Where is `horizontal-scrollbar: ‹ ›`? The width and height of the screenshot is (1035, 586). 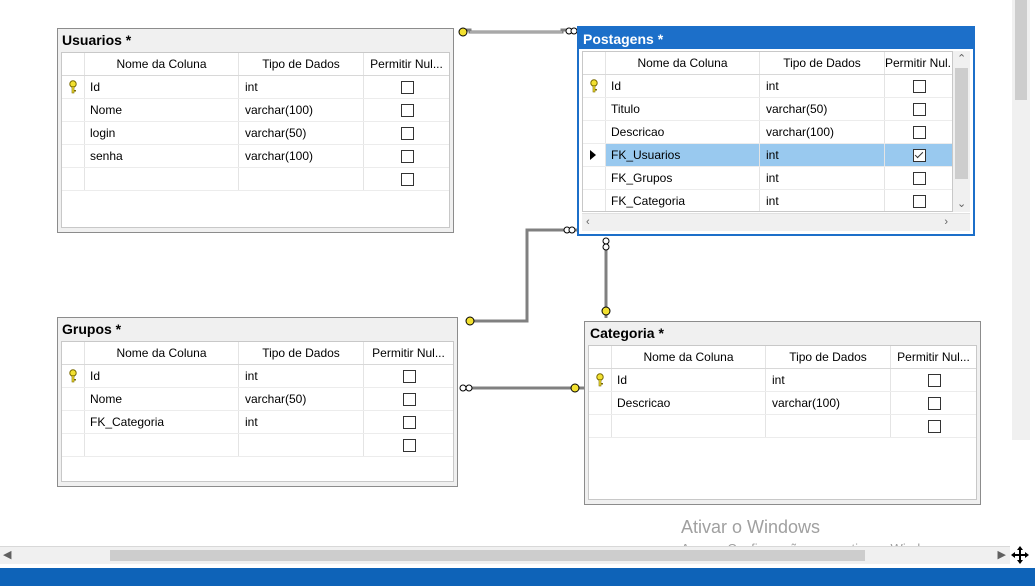 horizontal-scrollbar: ‹ › is located at coordinates (776, 222).